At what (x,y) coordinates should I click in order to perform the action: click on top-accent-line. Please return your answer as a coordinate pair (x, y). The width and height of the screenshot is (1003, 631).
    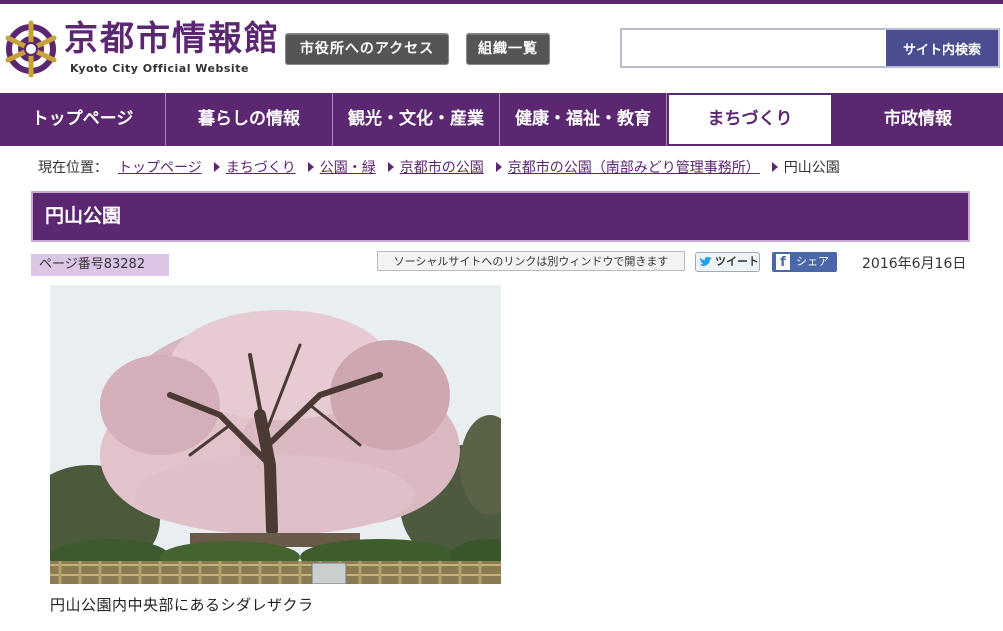
    Looking at the image, I should click on (501, 2).